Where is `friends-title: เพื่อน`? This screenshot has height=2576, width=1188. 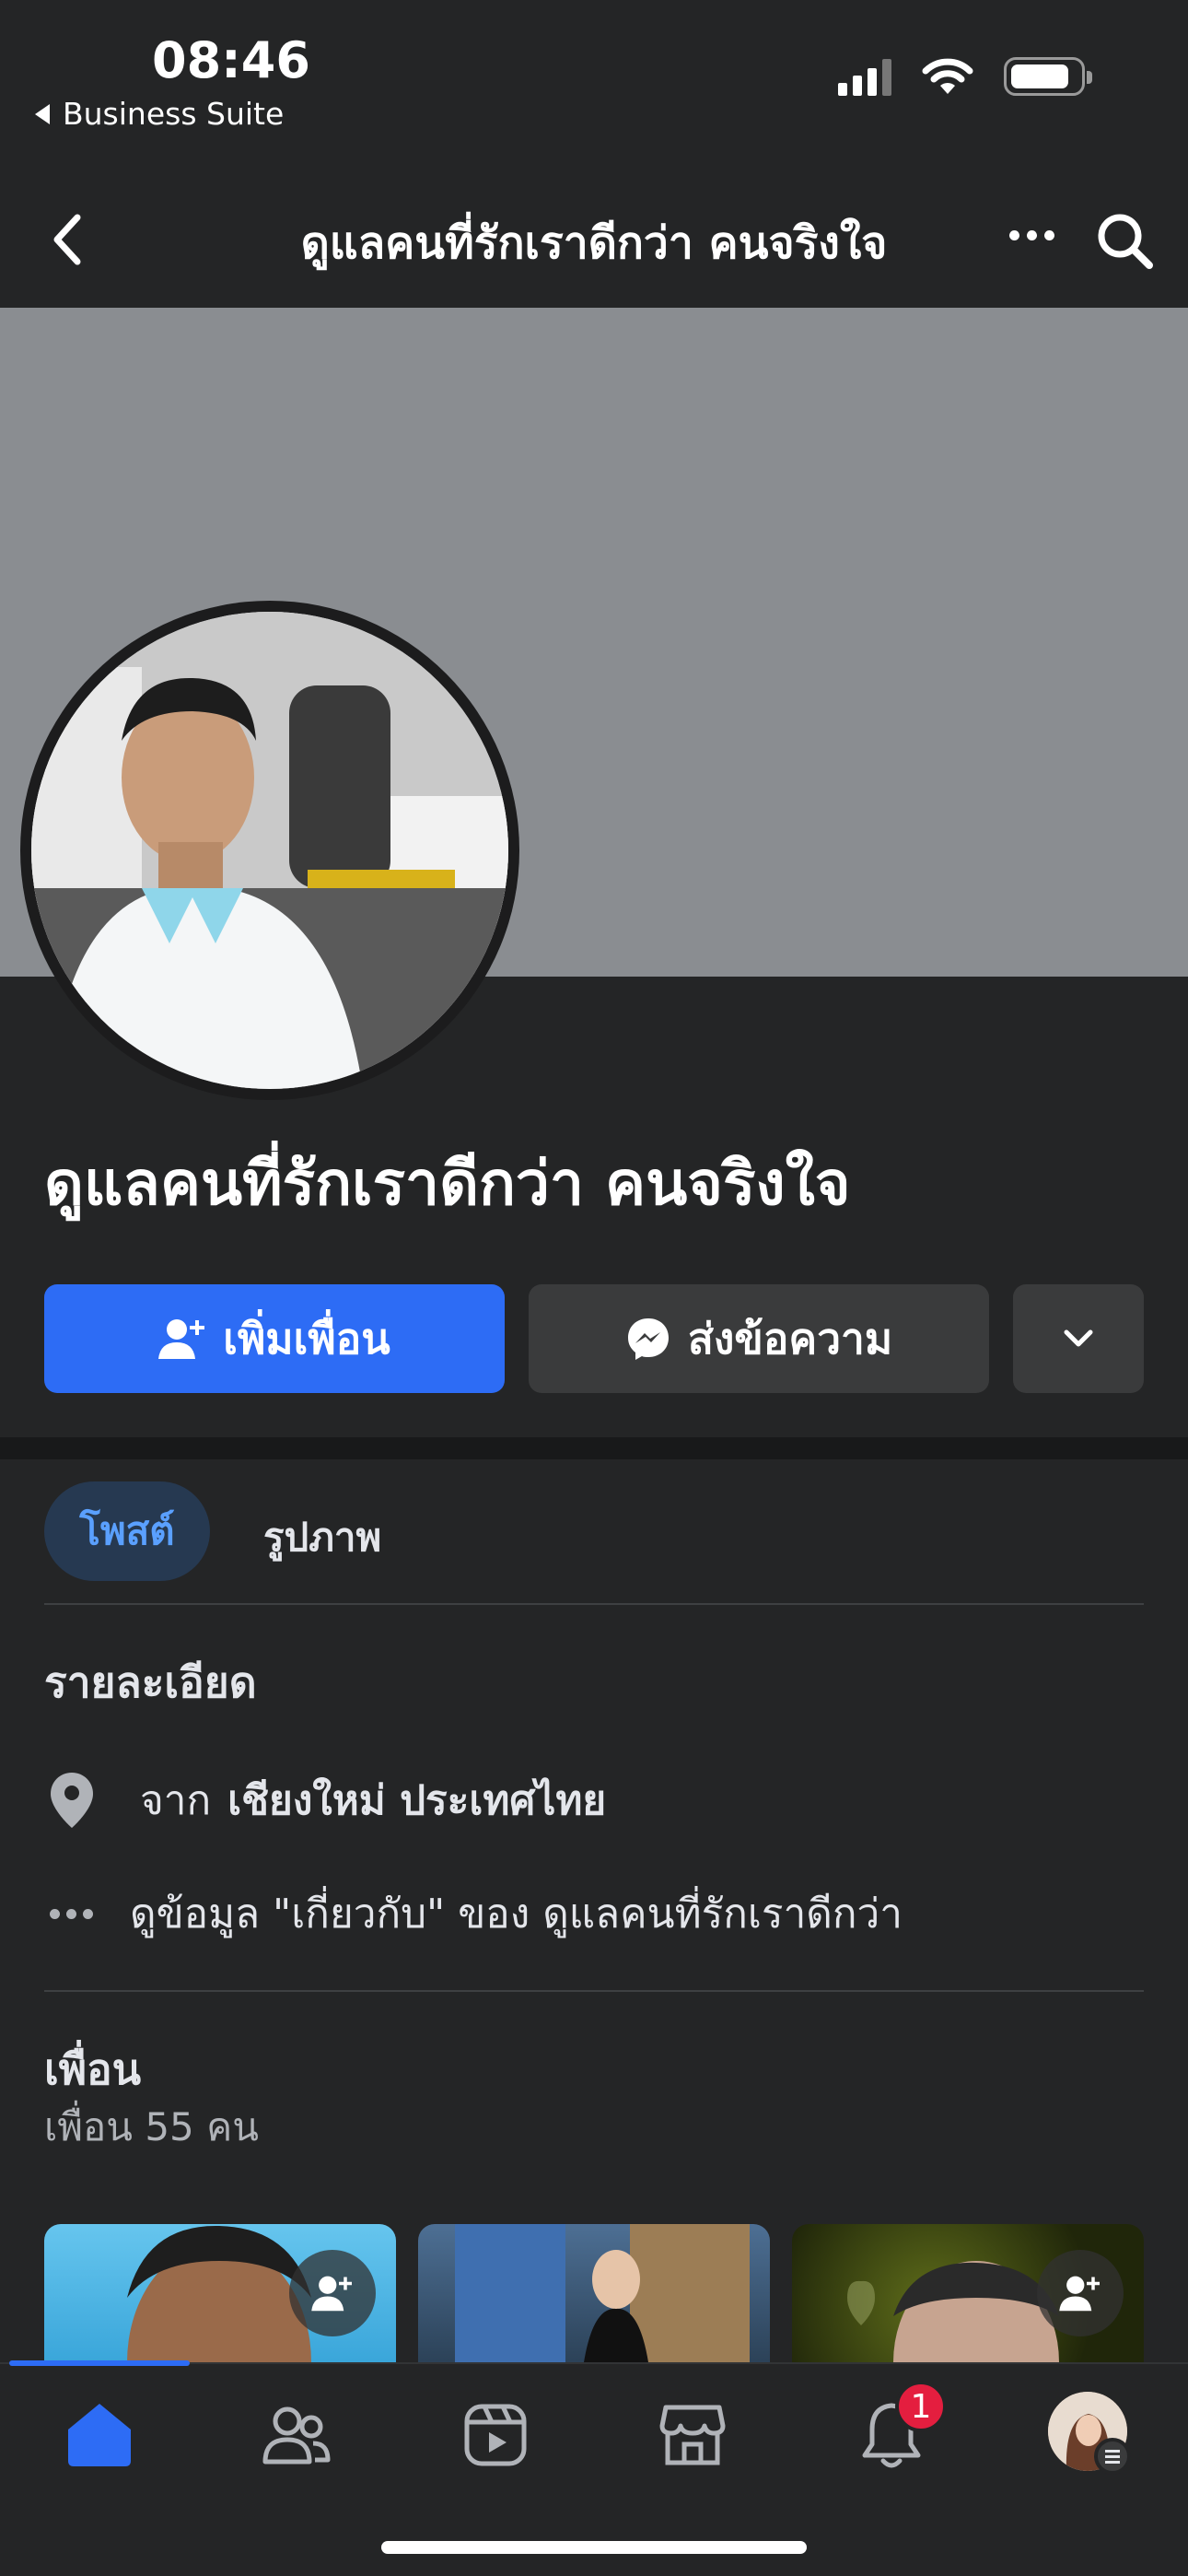
friends-title: เพื่อน is located at coordinates (93, 2069).